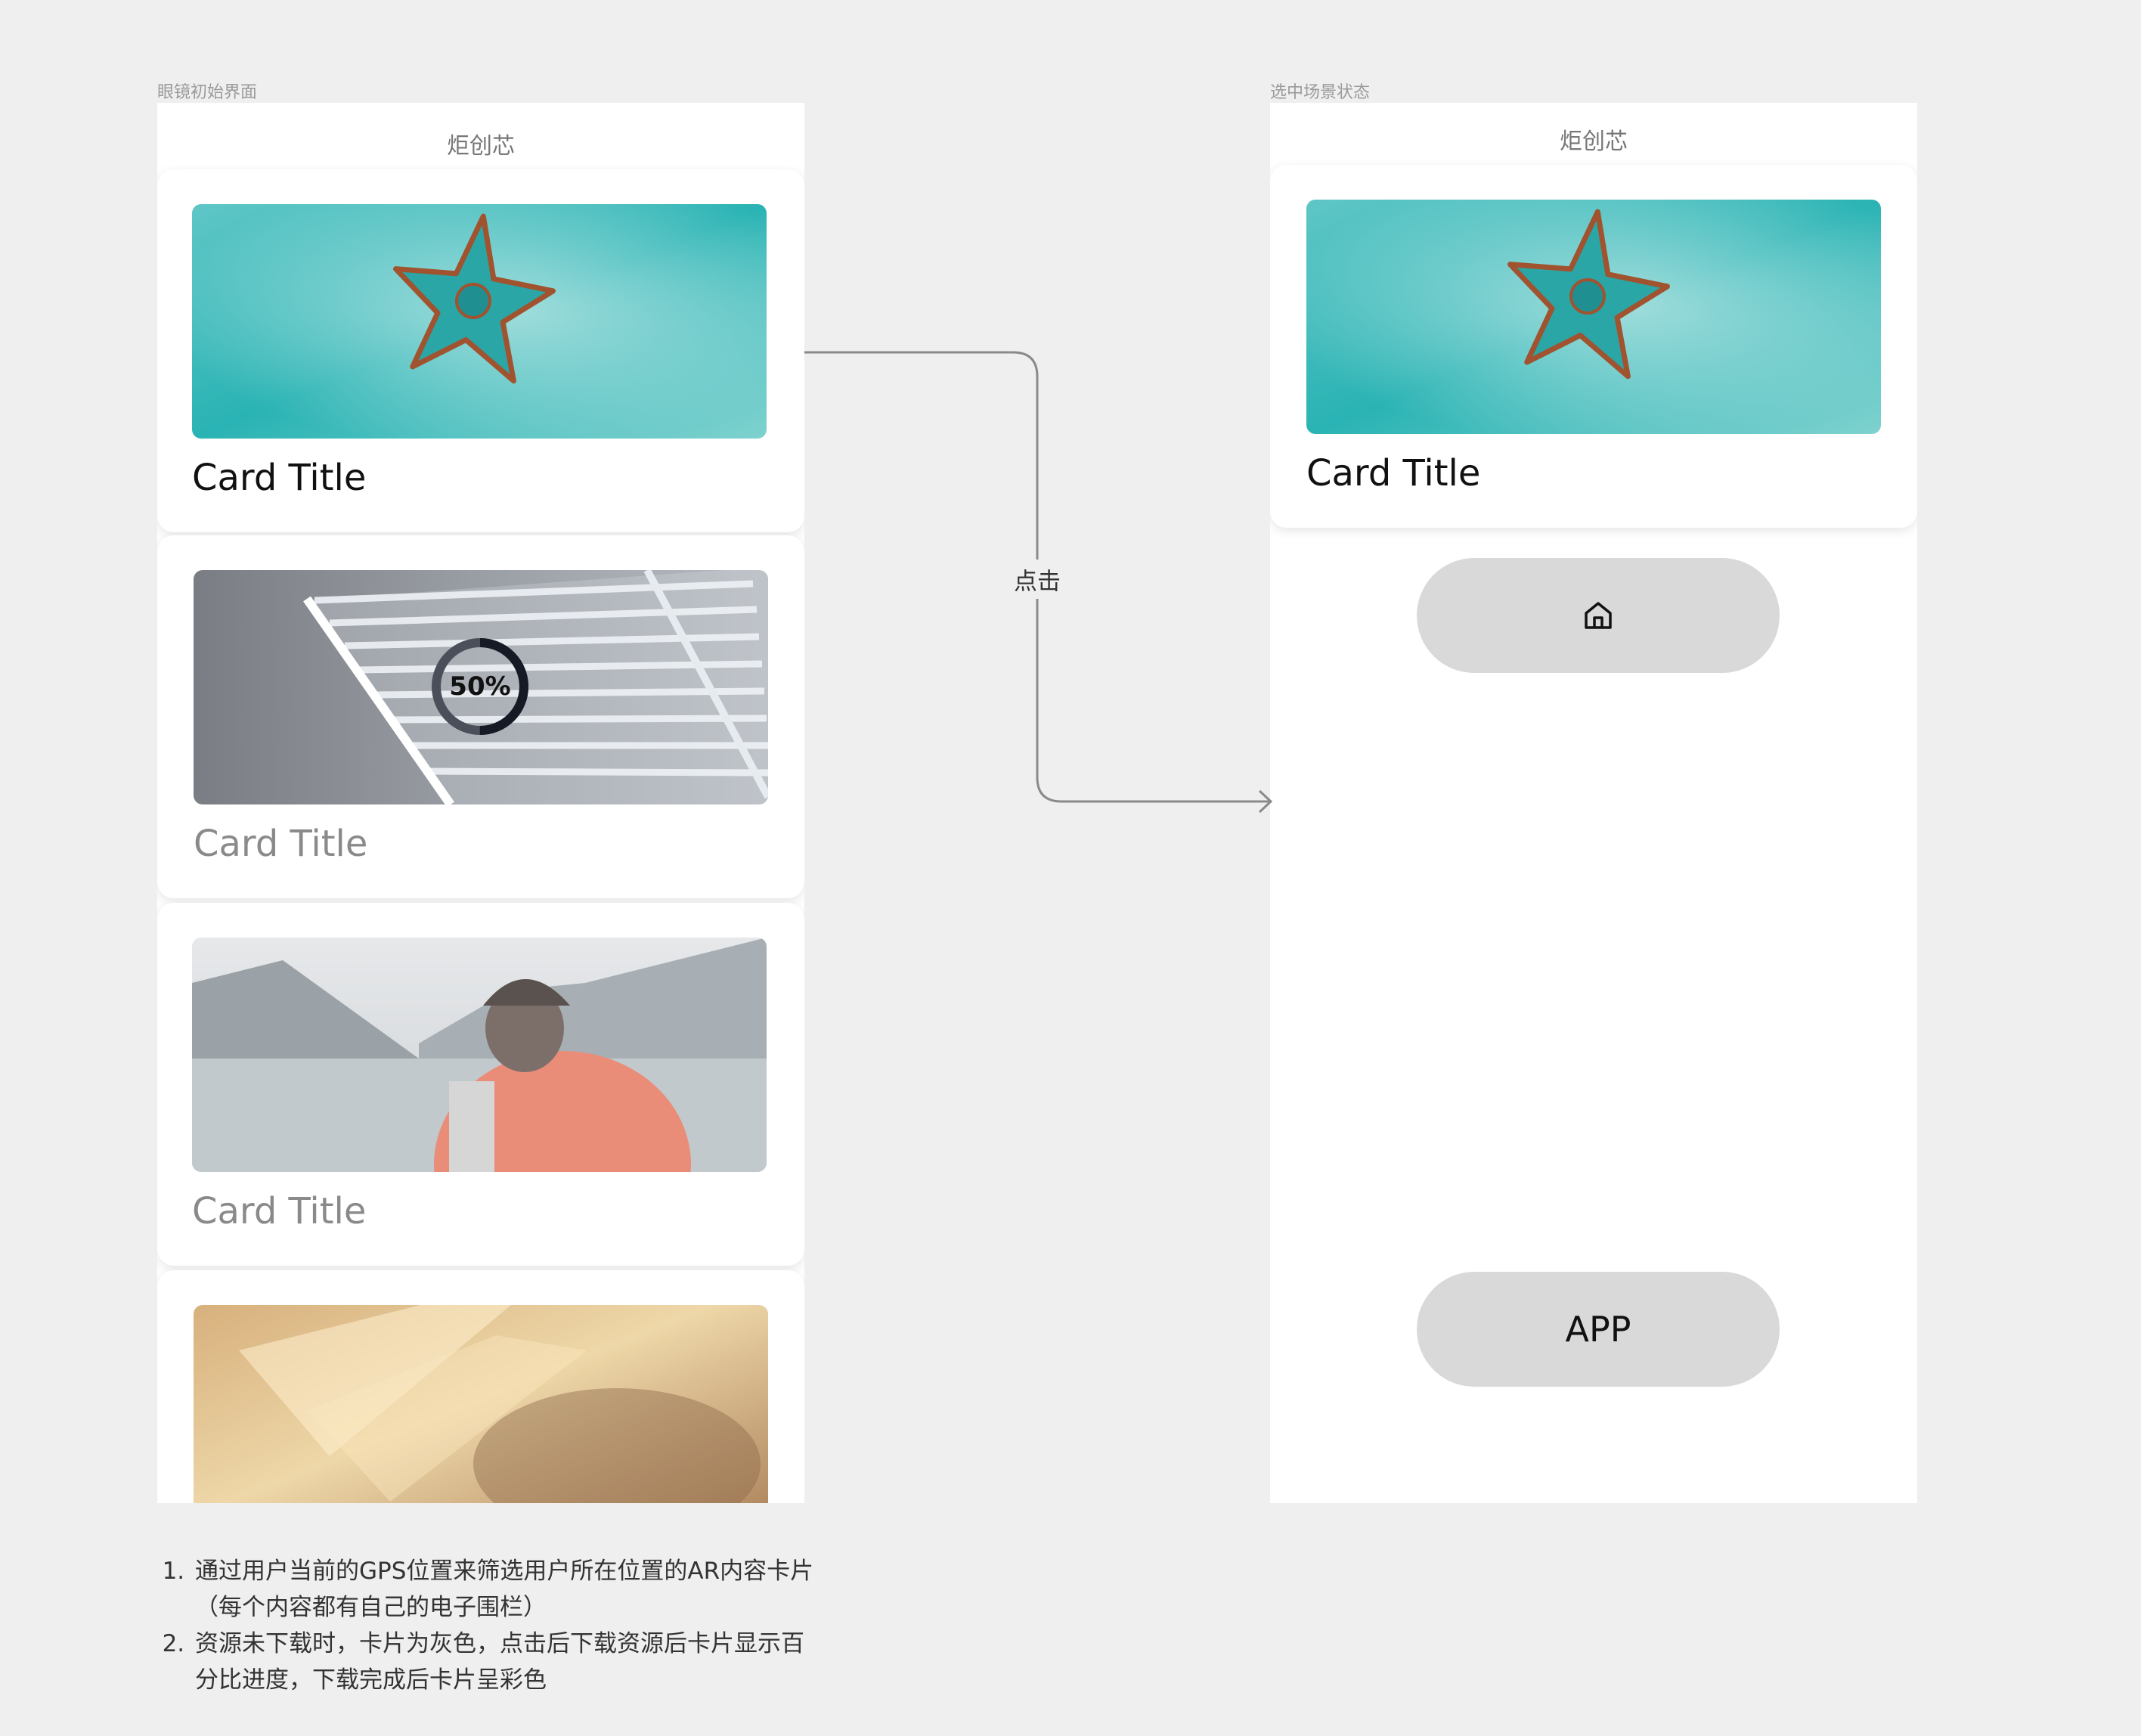 This screenshot has height=1736, width=2141. What do you see at coordinates (1265, 801) in the screenshot?
I see `arrow-head-icon` at bounding box center [1265, 801].